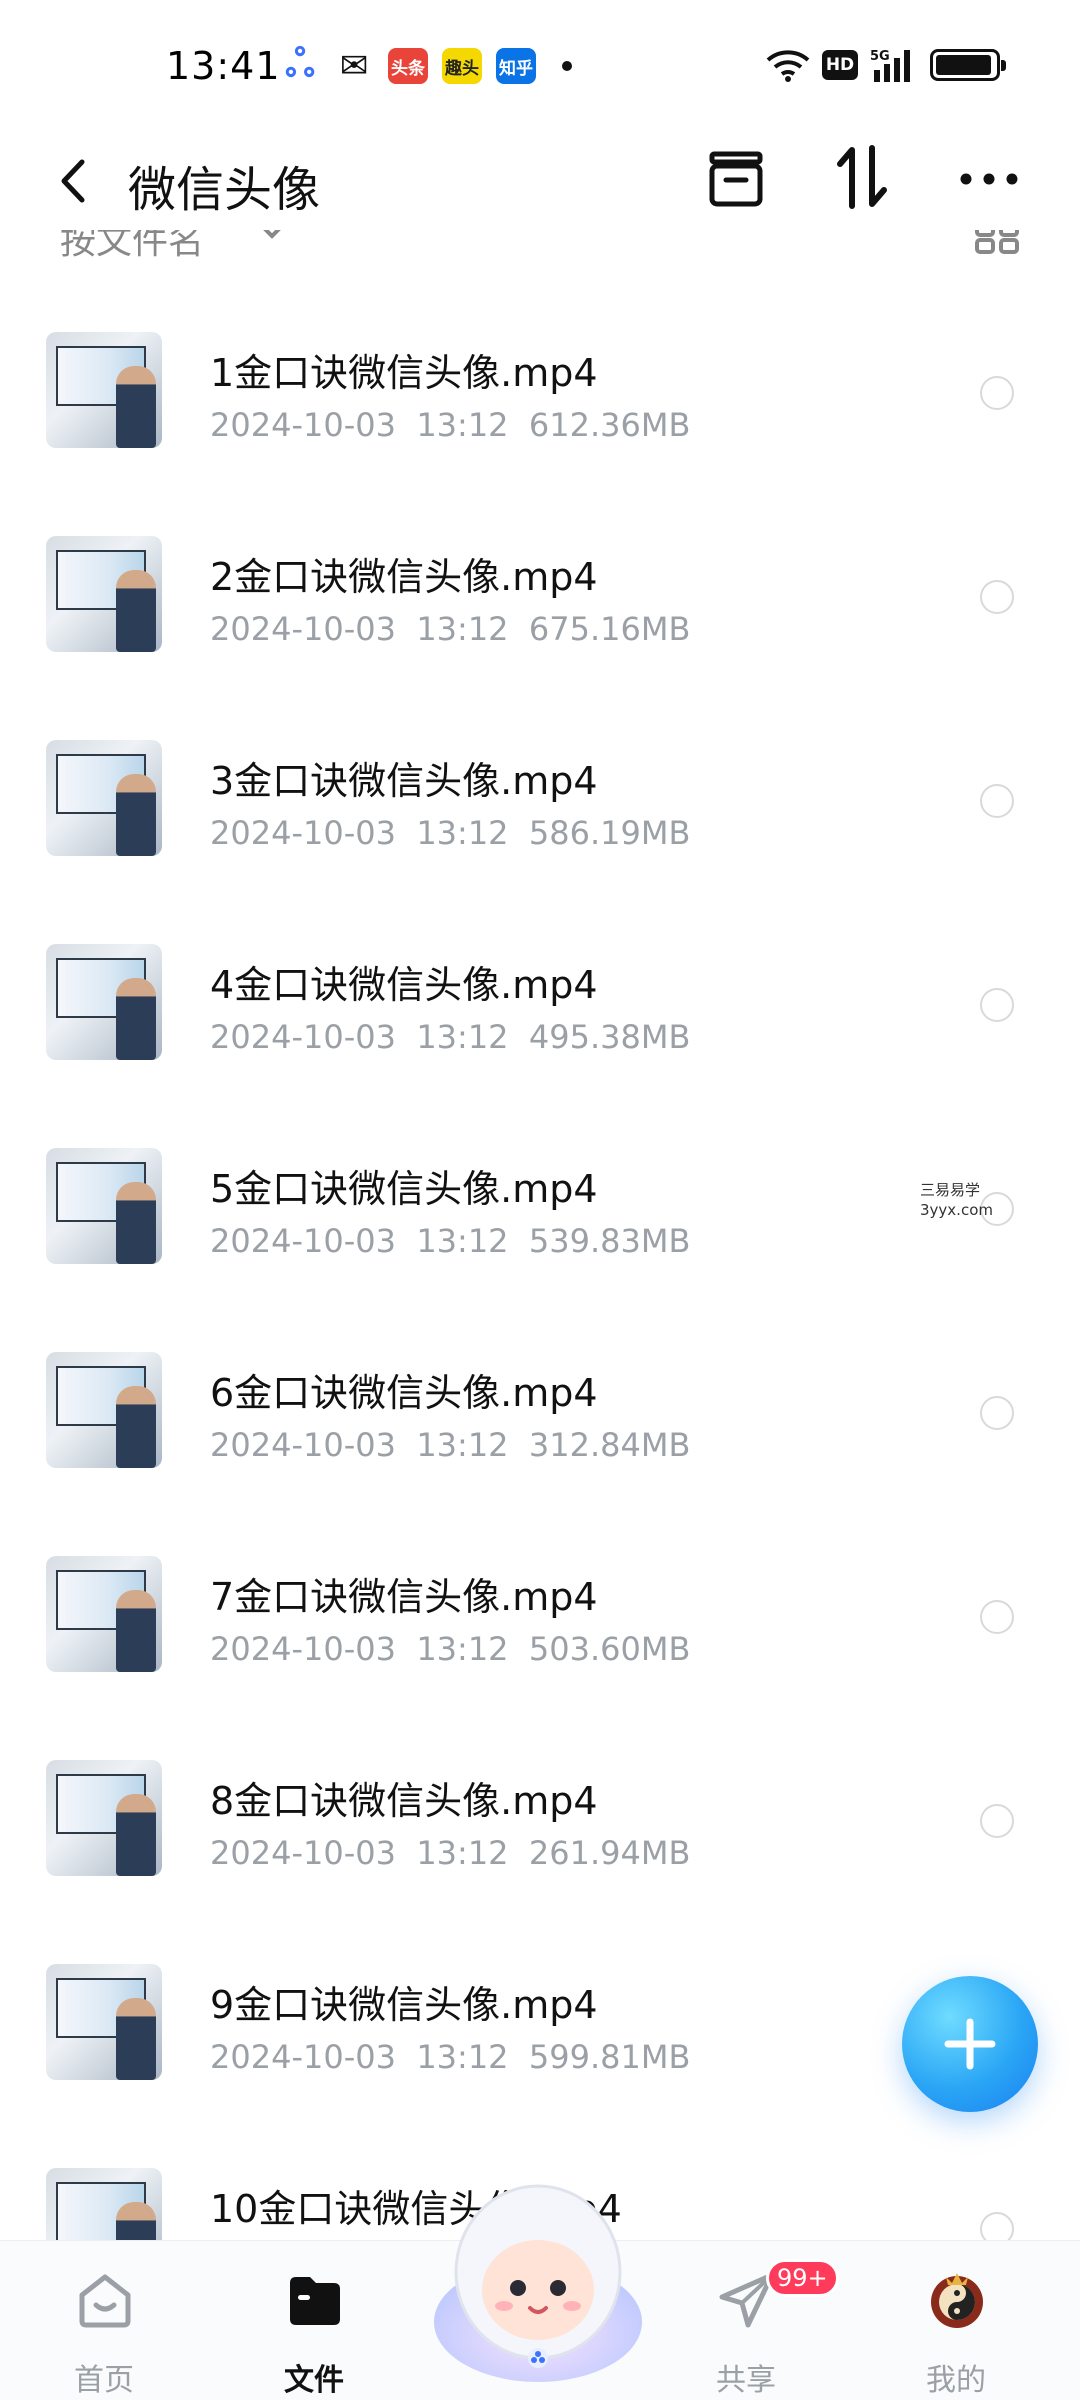 The height and width of the screenshot is (2400, 1080). Describe the element at coordinates (404, 577) in the screenshot. I see `file-name: 2金口诀微信头像.mp4` at that location.